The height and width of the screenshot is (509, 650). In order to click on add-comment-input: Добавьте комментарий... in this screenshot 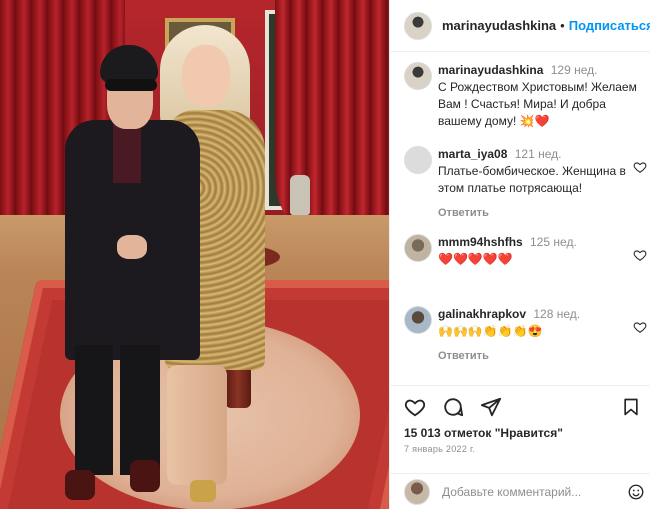, I will do `click(534, 492)`.